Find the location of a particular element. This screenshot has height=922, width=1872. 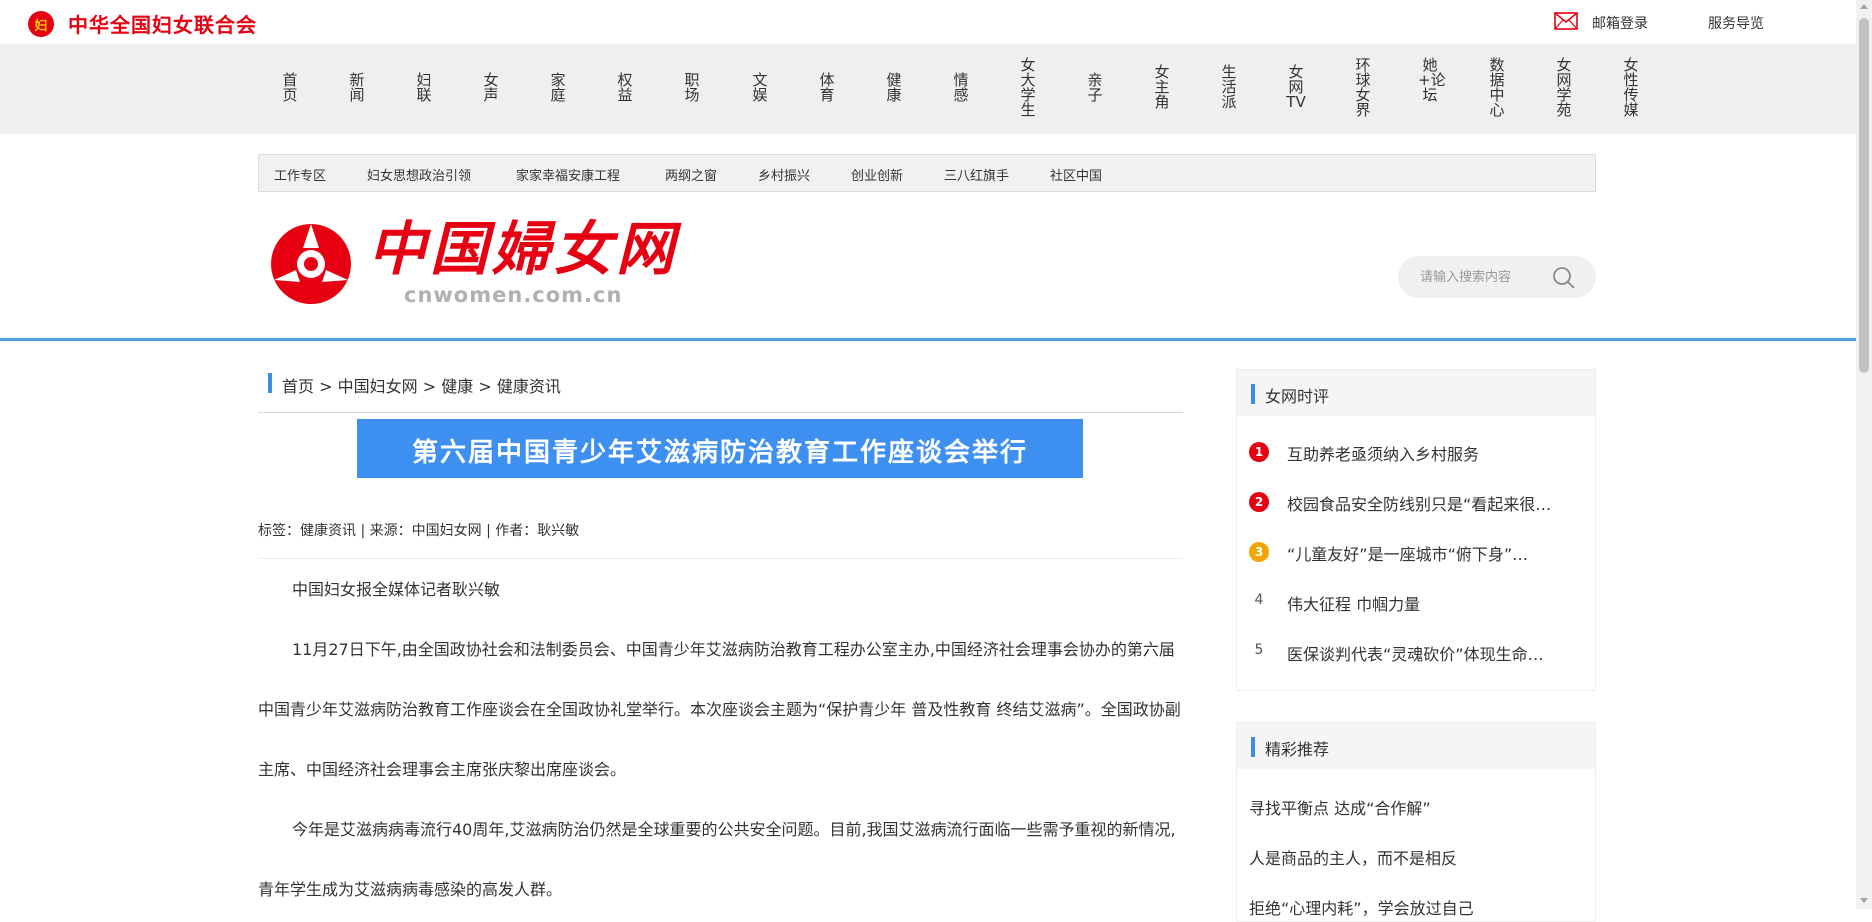

subnav-item-thought: 妇女思想政治引领 is located at coordinates (419, 174).